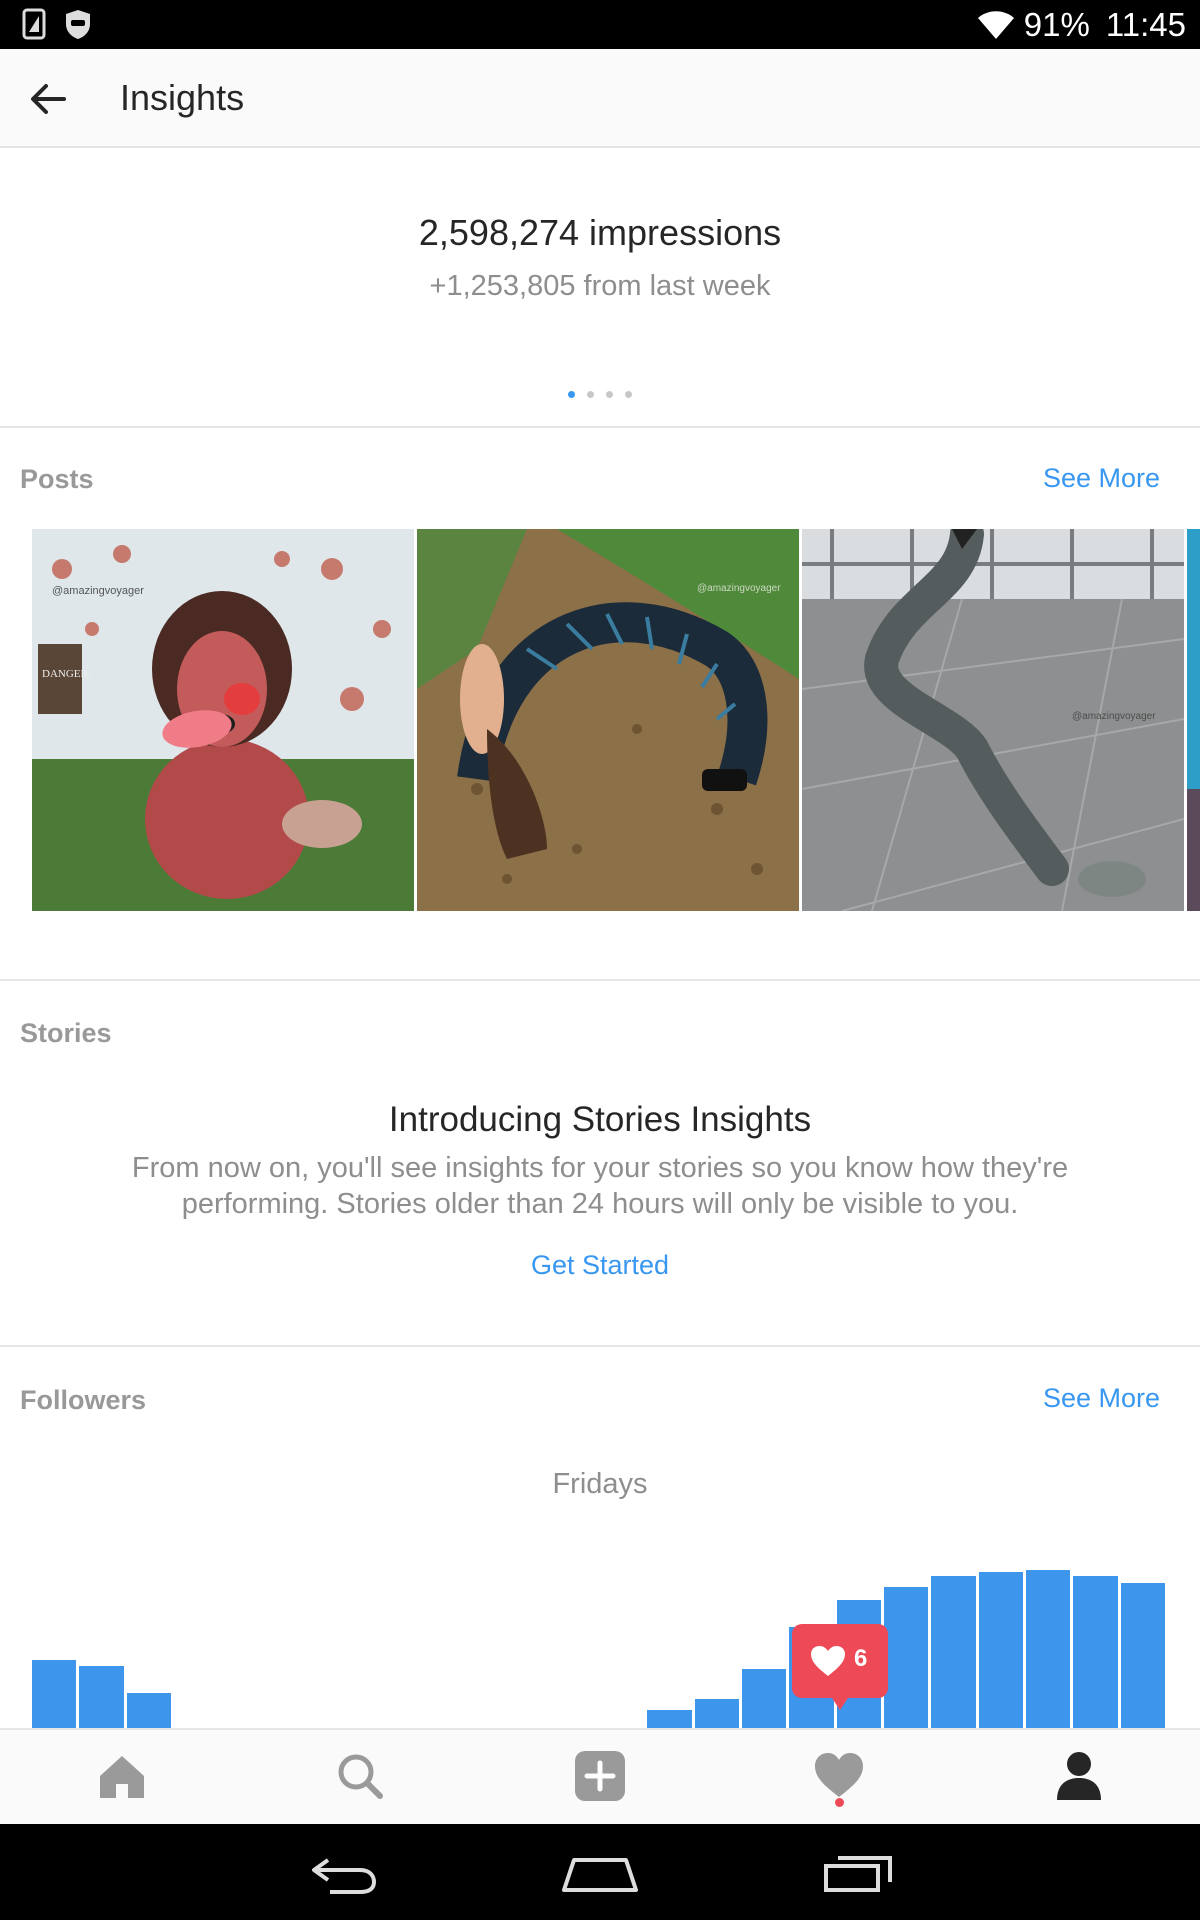 Image resolution: width=1200 pixels, height=1920 pixels. What do you see at coordinates (48, 99) in the screenshot?
I see `back-arrow-icon` at bounding box center [48, 99].